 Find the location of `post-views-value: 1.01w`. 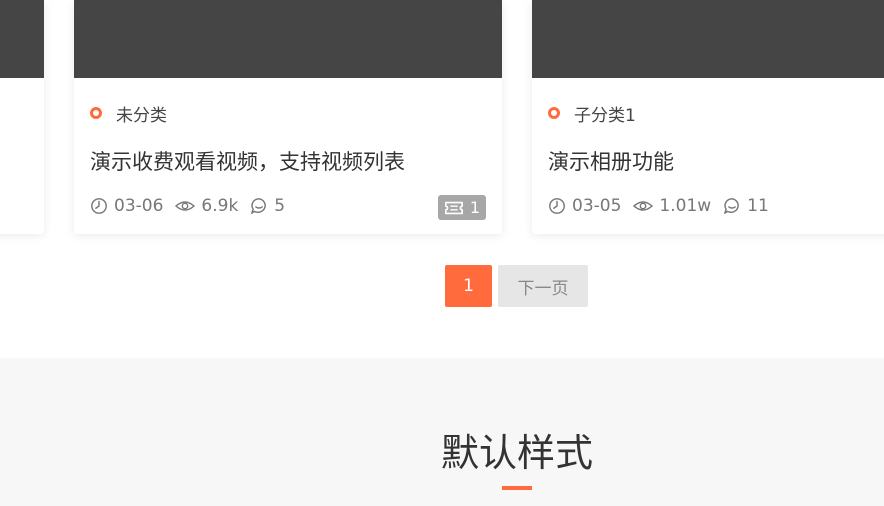

post-views-value: 1.01w is located at coordinates (685, 206).